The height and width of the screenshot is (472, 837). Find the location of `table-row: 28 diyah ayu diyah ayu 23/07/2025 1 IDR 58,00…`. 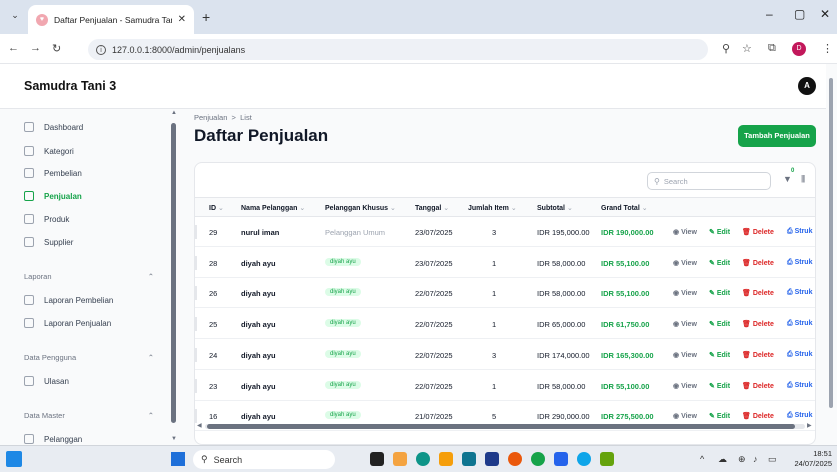

table-row: 28 diyah ayu diyah ayu 23/07/2025 1 IDR 58,00… is located at coordinates (505, 263).